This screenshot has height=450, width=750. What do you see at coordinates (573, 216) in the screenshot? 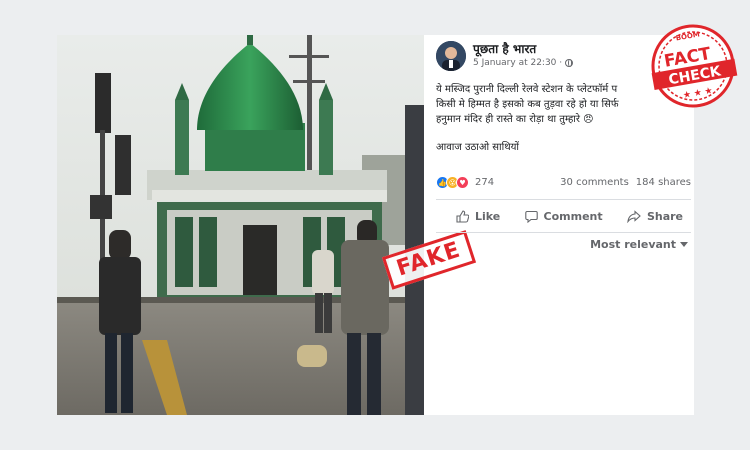
I see `comment-label: Comment` at bounding box center [573, 216].